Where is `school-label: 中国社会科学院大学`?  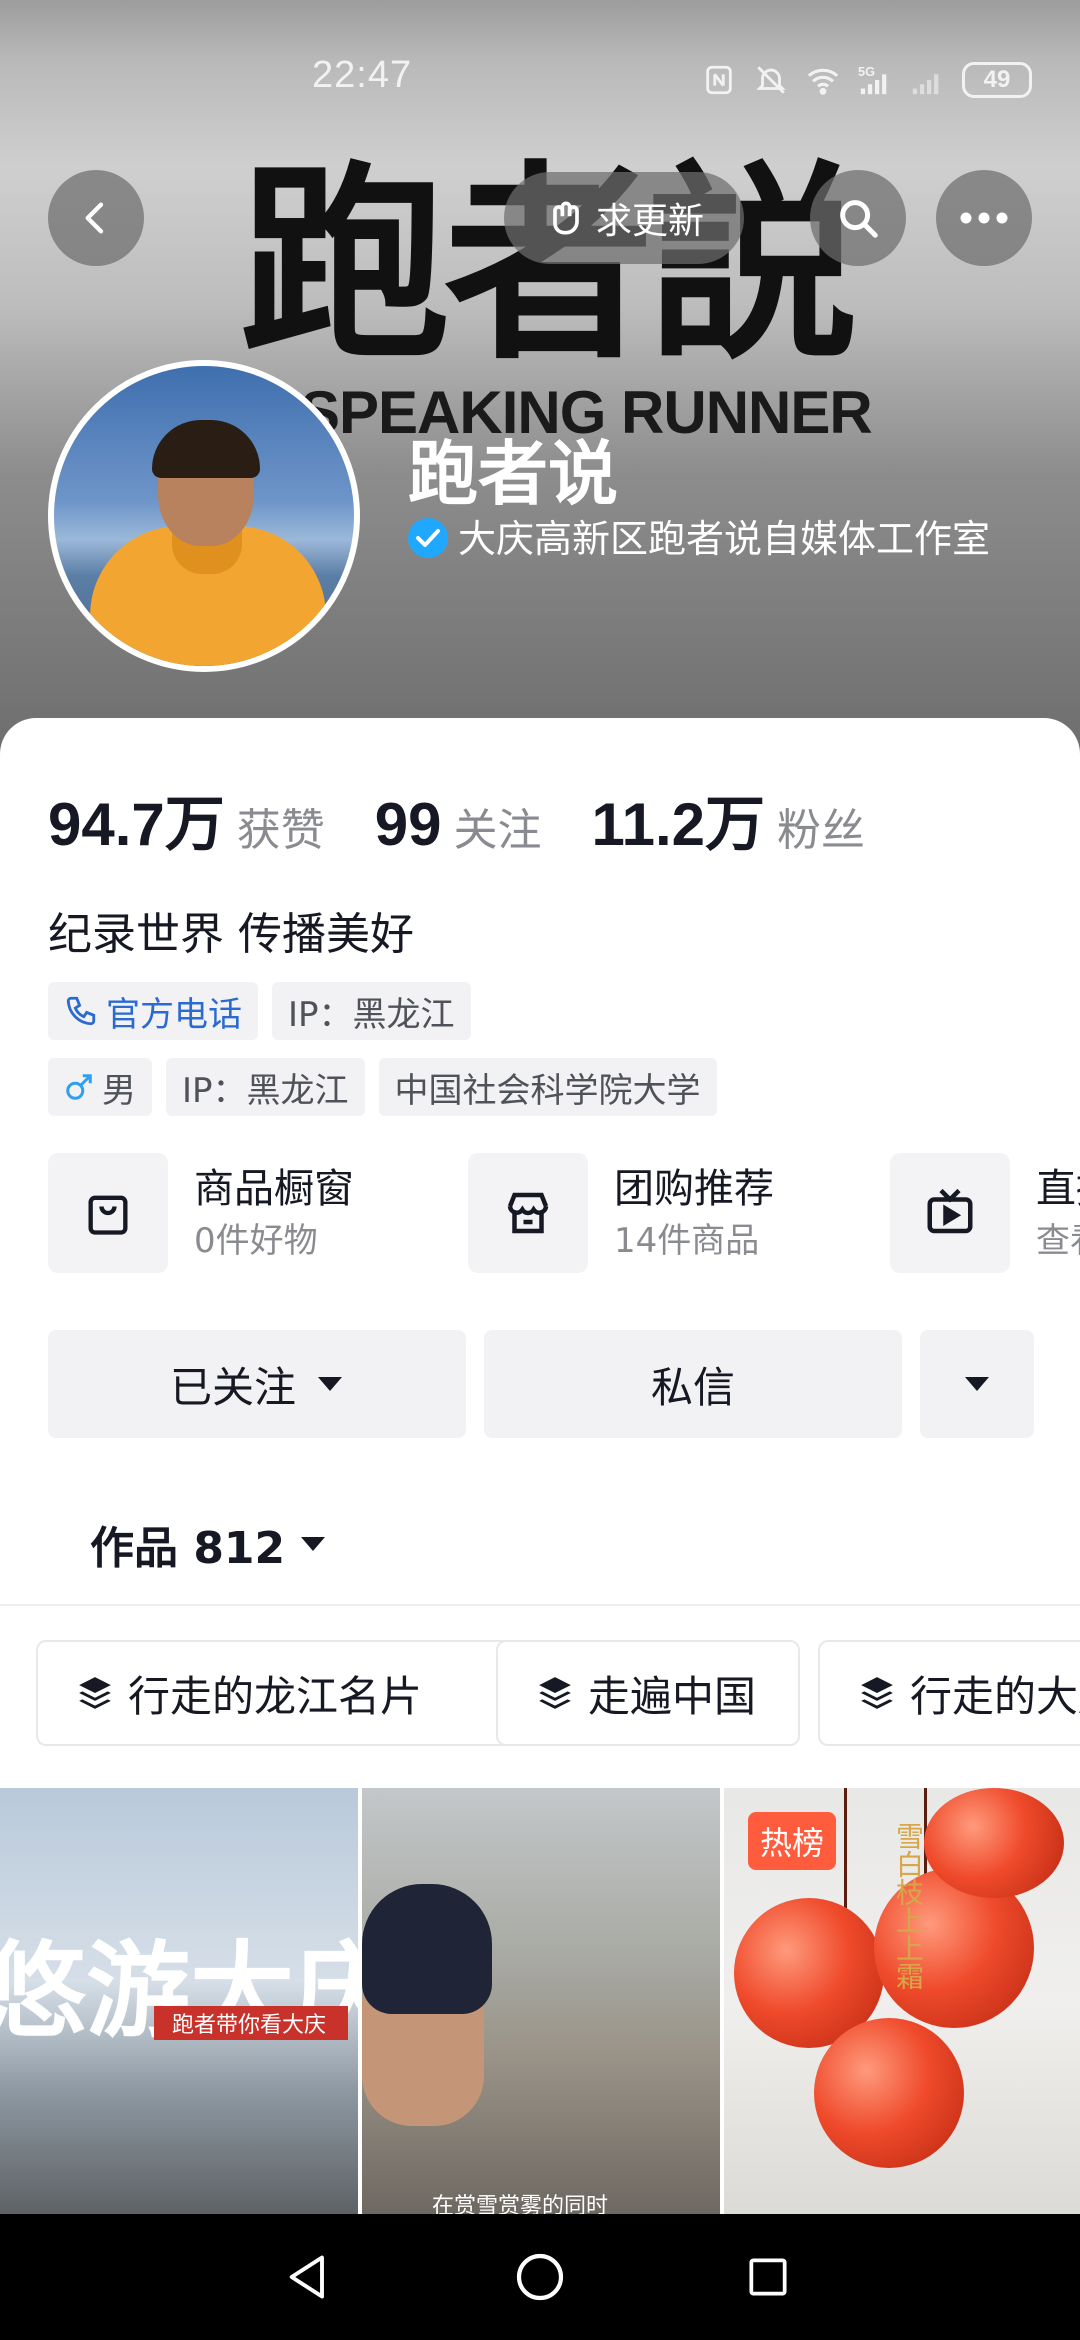 school-label: 中国社会科学院大学 is located at coordinates (547, 1090).